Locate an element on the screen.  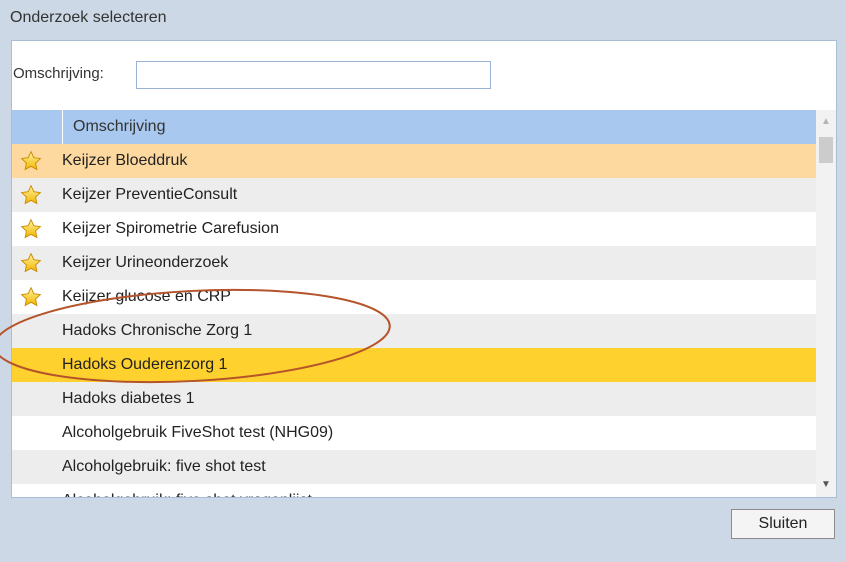
row-label: Alcoholgebruik FiveShot test (NHG09) is located at coordinates (198, 432).